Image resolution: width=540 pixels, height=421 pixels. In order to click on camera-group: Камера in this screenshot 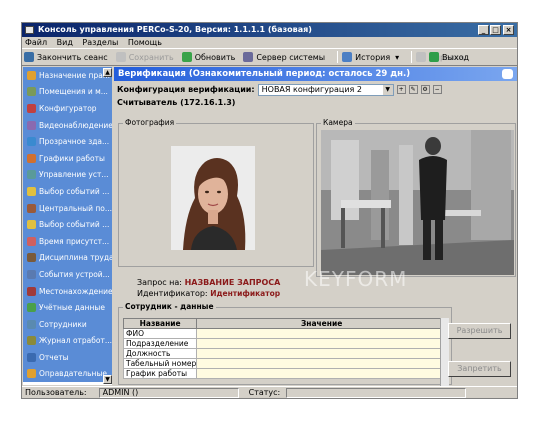, I will do `click(416, 197)`.